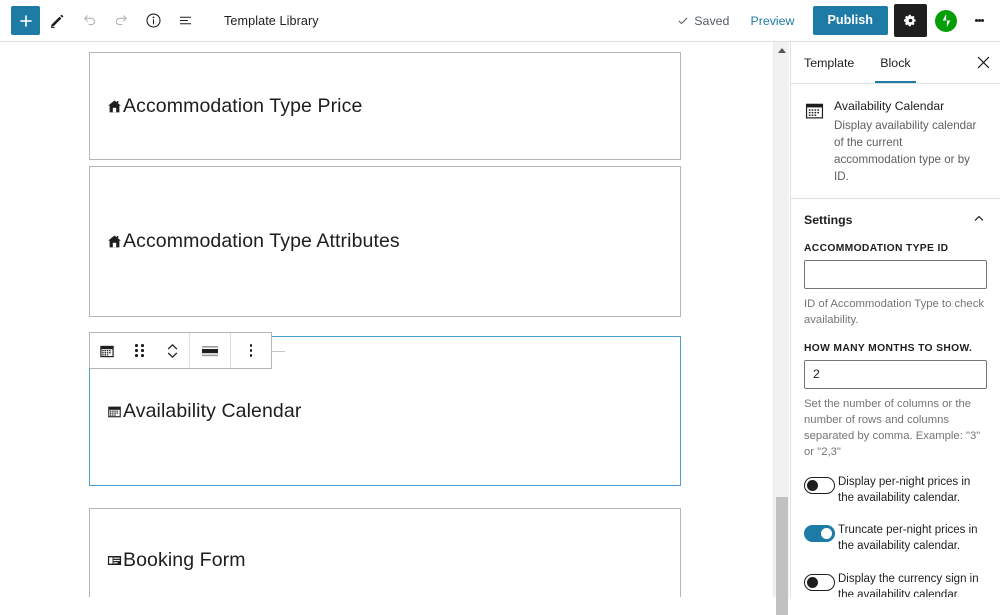 This screenshot has height=615, width=1000. Describe the element at coordinates (895, 374) in the screenshot. I see `months-to-show-input` at that location.